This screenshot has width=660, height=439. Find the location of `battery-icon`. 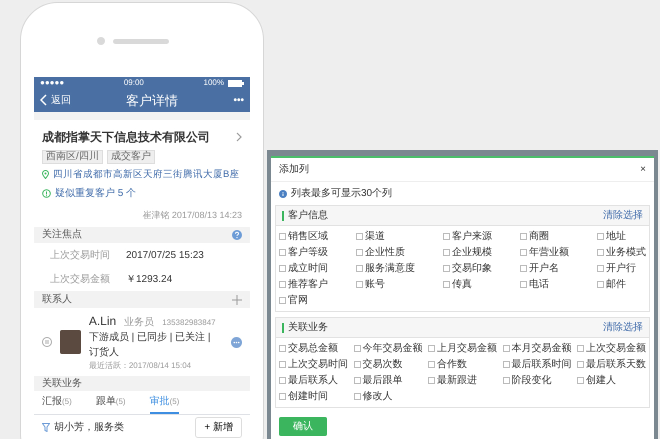

battery-icon is located at coordinates (236, 83).